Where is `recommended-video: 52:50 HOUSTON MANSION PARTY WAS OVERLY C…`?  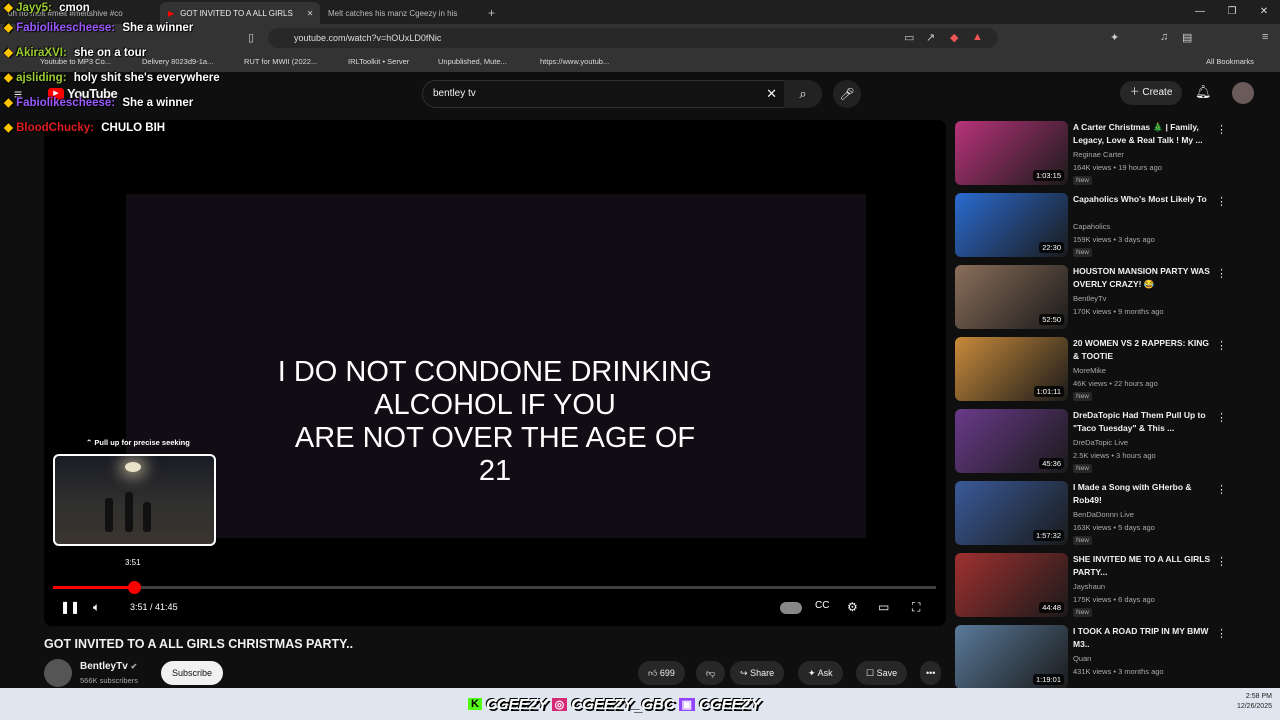 recommended-video: 52:50 HOUSTON MANSION PARTY WAS OVERLY C… is located at coordinates (1105, 298).